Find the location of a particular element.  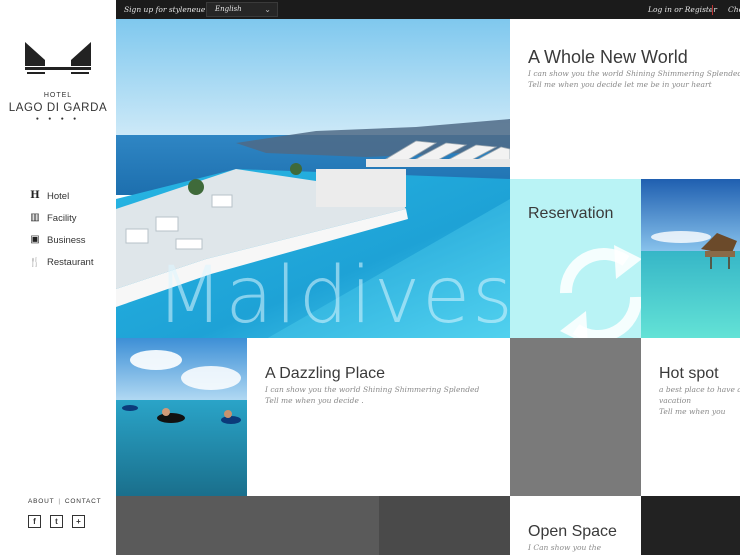

about-link: ABOUT is located at coordinates (41, 501).